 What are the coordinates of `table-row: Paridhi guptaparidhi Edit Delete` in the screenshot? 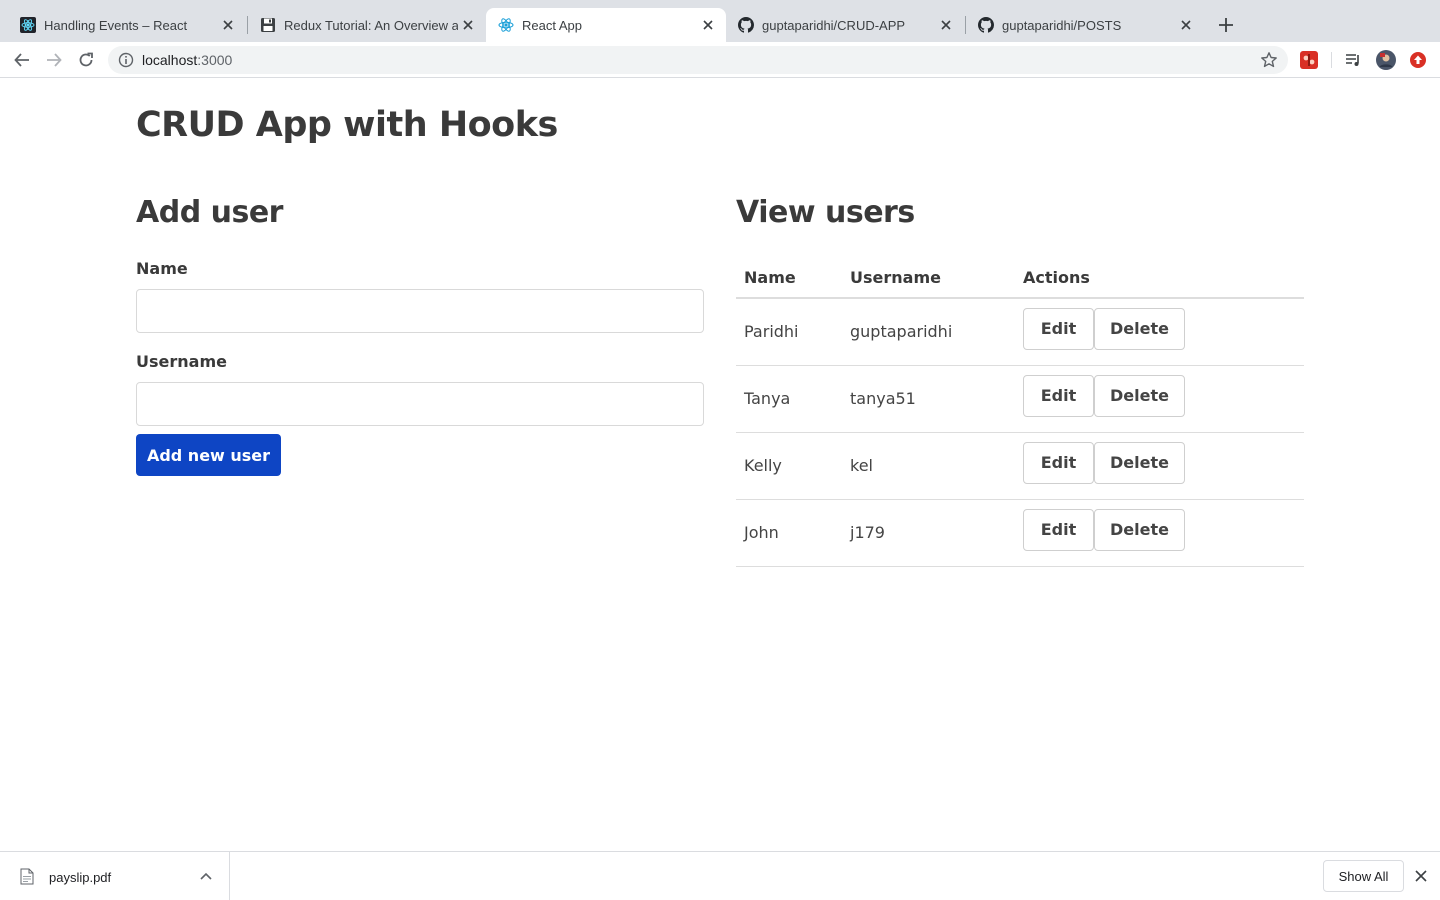 It's located at (1020, 332).